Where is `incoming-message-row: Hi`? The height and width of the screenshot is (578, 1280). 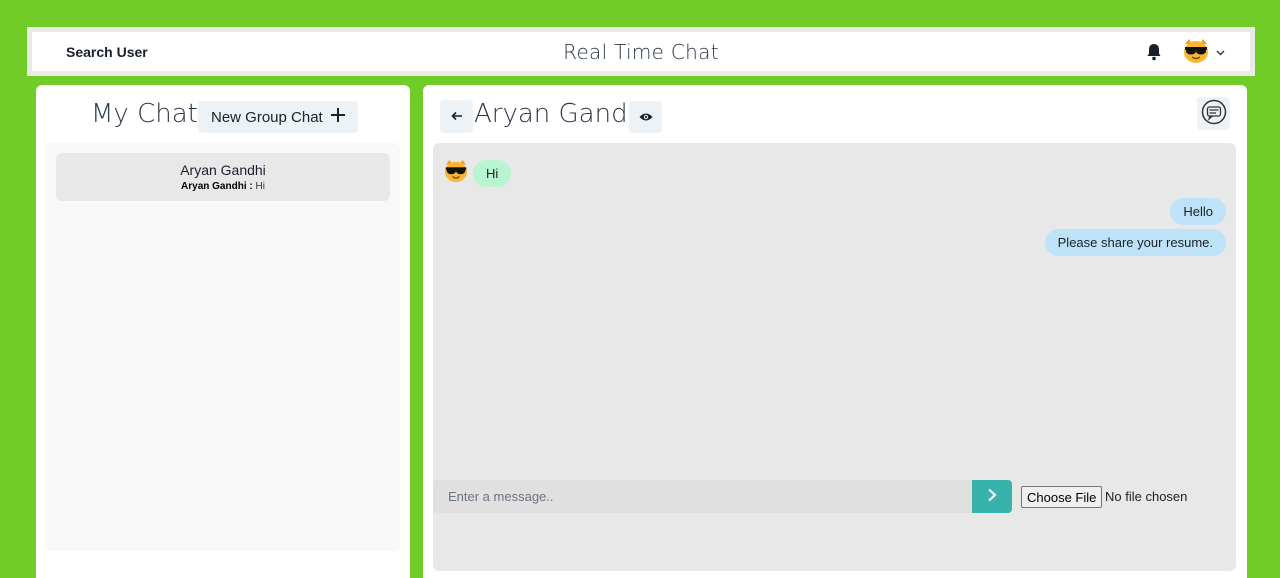
incoming-message-row: Hi is located at coordinates (477, 173).